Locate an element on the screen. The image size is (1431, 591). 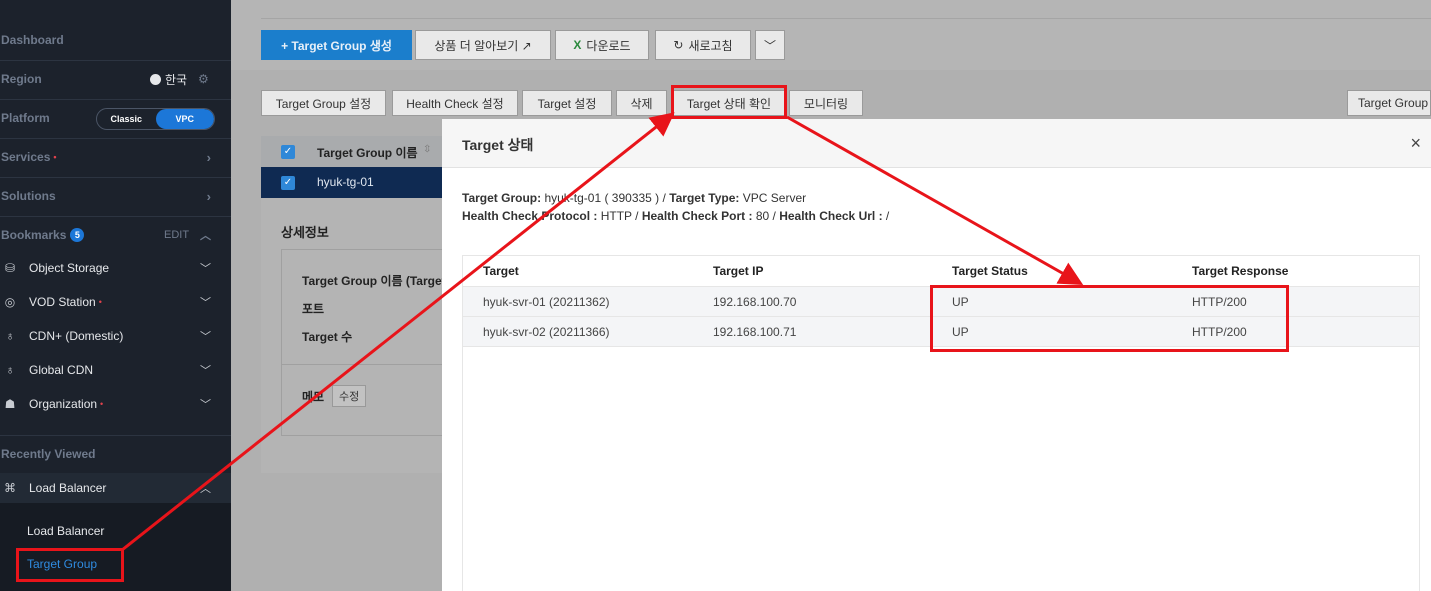
sidebar-solutions: Solutions › is located at coordinates (115, 196).